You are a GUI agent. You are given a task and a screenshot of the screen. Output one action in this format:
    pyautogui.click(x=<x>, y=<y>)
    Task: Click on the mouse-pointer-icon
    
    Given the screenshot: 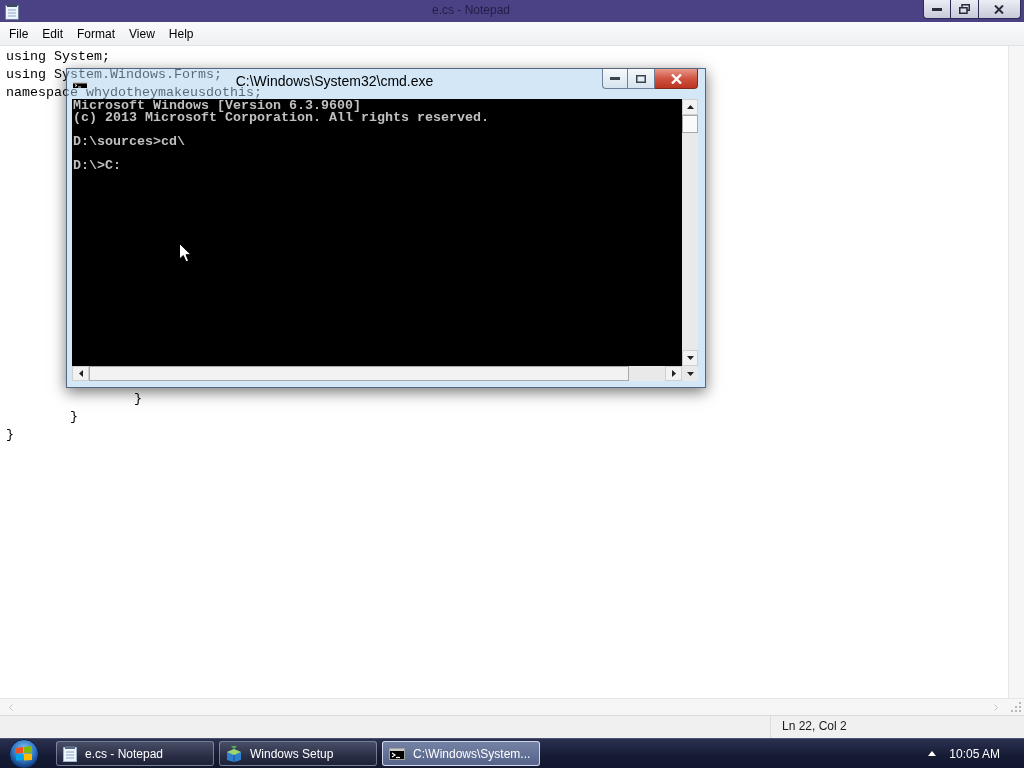 What is the action you would take?
    pyautogui.click(x=185, y=253)
    